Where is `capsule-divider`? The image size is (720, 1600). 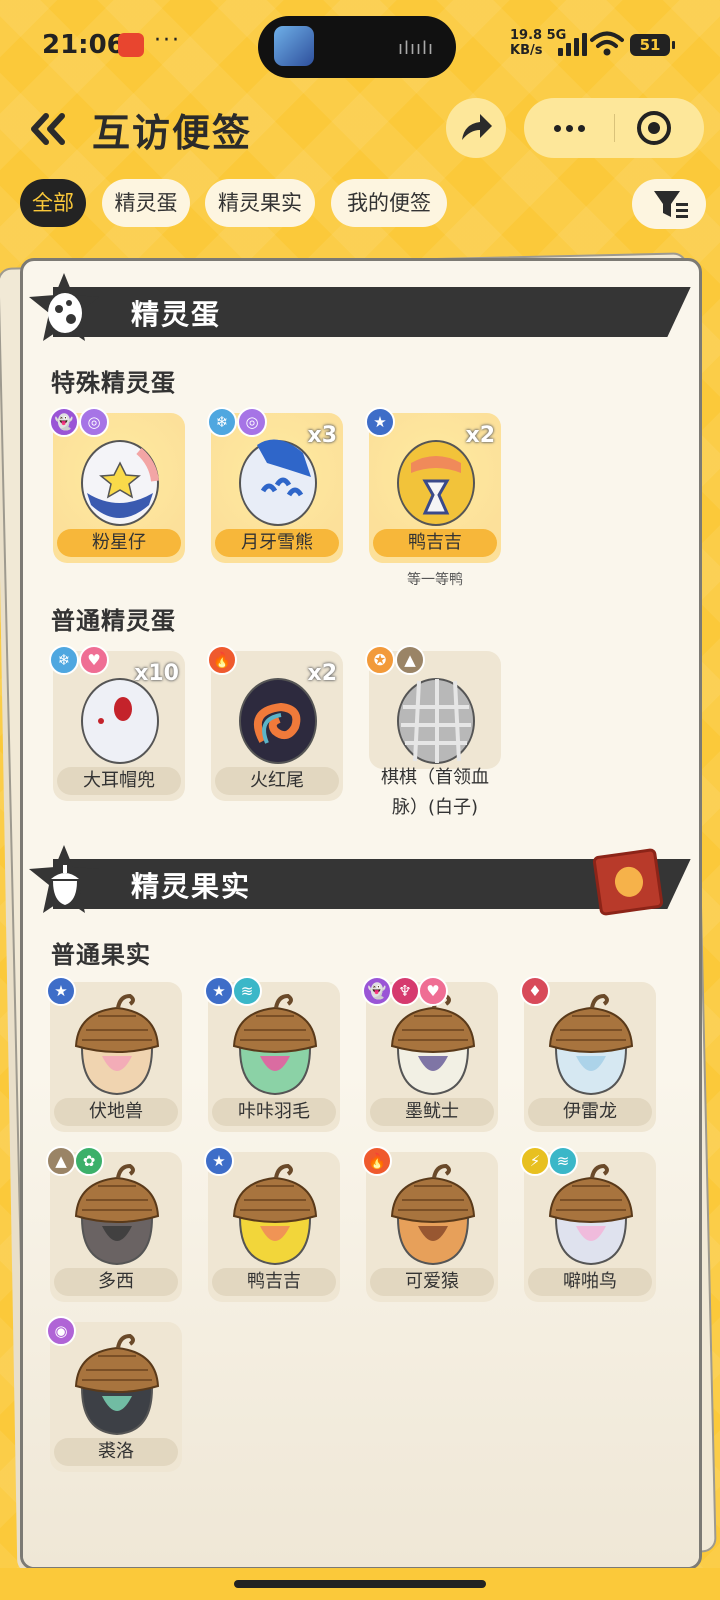 capsule-divider is located at coordinates (614, 128).